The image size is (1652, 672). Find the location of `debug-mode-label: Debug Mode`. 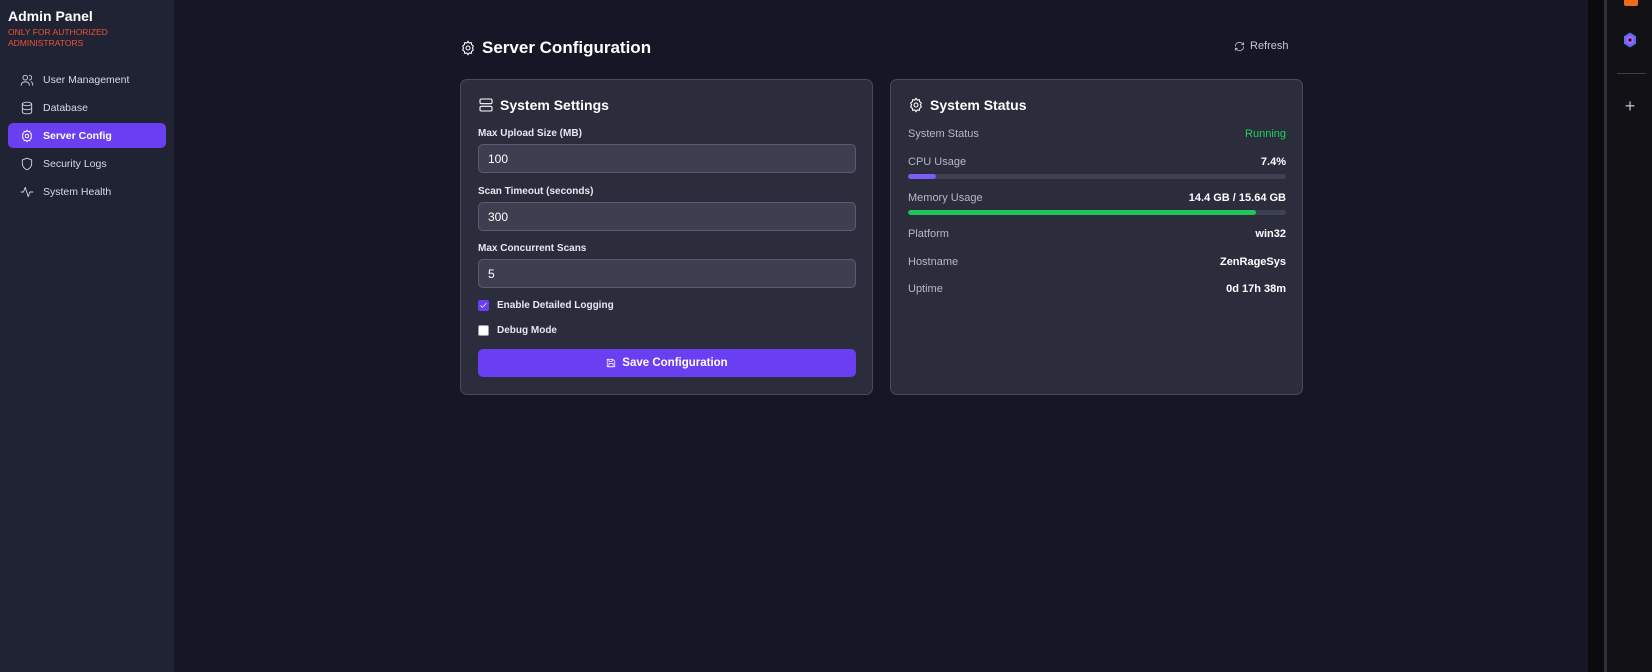

debug-mode-label: Debug Mode is located at coordinates (527, 330).